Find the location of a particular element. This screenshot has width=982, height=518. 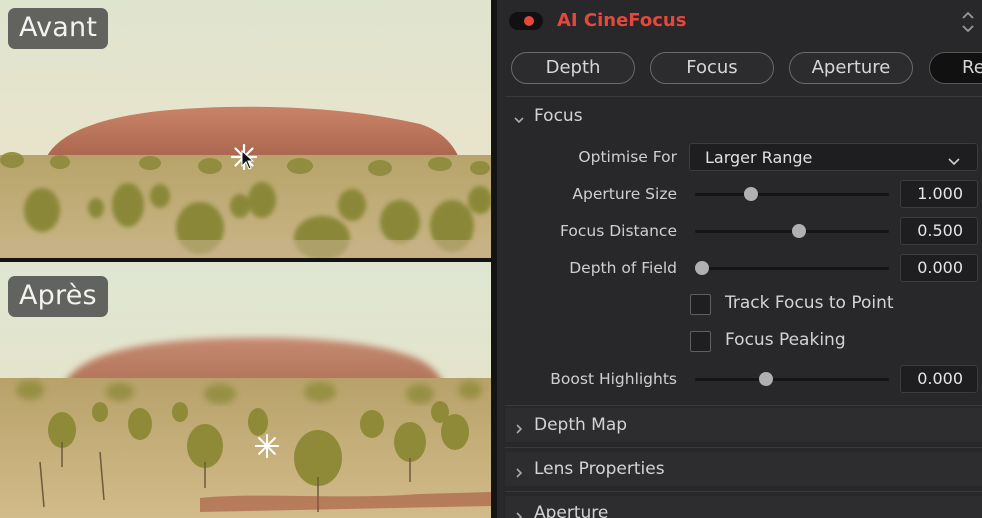

depth-of-field-field: 0.000 is located at coordinates (939, 268).